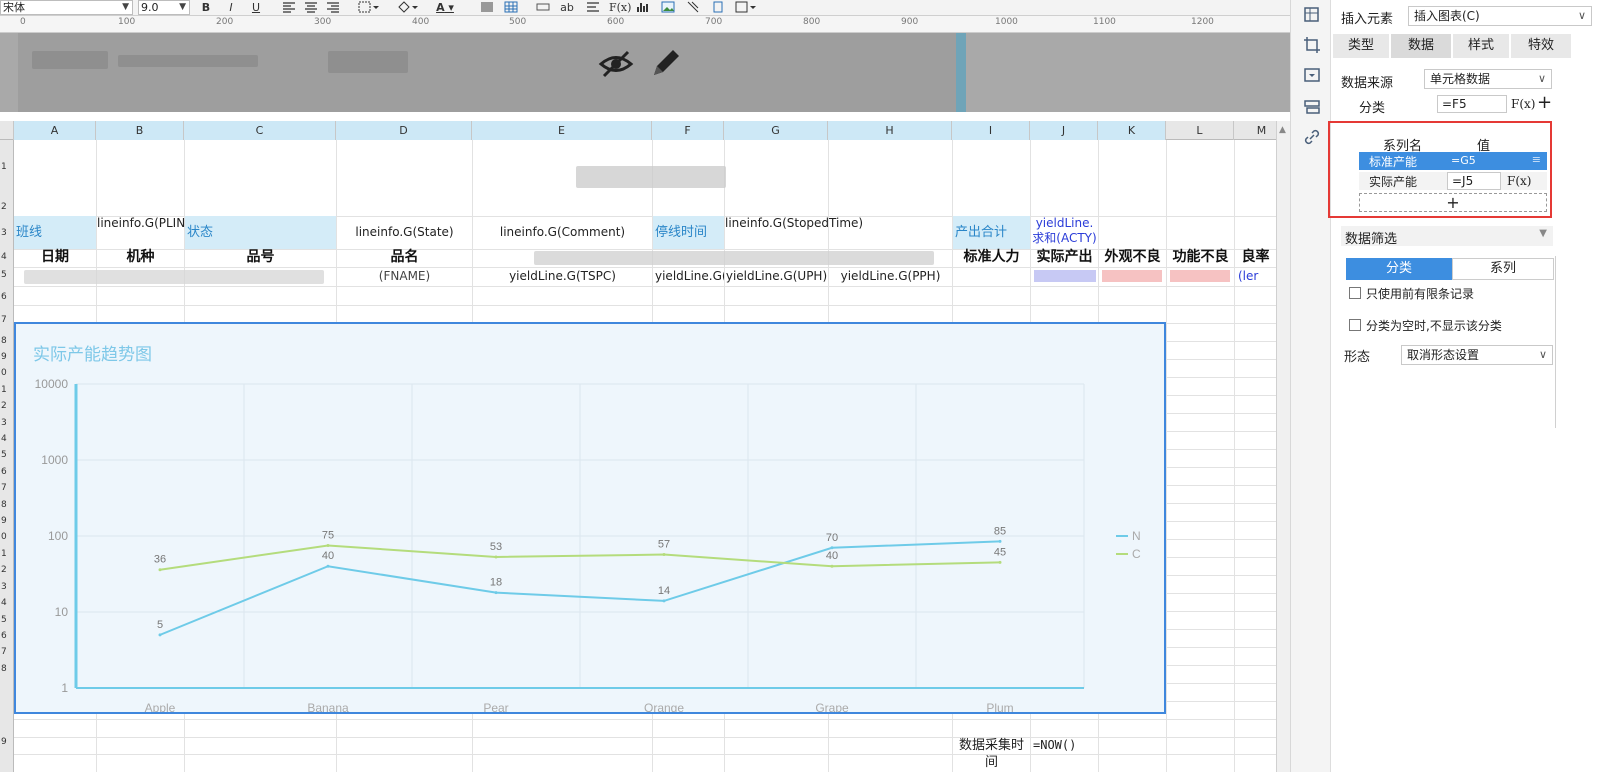  Describe the element at coordinates (1200, 257) in the screenshot. I see `cell-l4: 功能不良` at that location.